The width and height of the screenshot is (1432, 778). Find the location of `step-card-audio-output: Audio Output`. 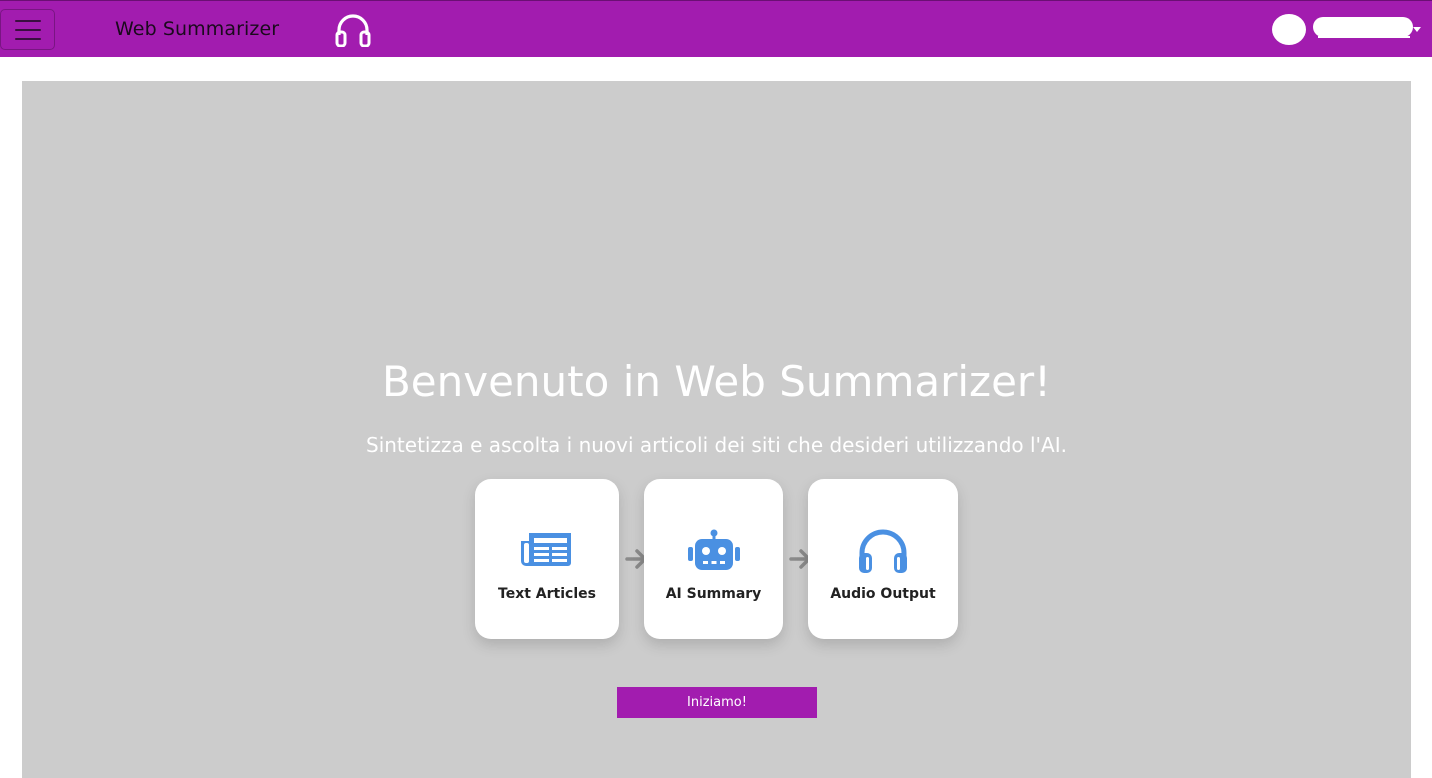

step-card-audio-output: Audio Output is located at coordinates (883, 559).